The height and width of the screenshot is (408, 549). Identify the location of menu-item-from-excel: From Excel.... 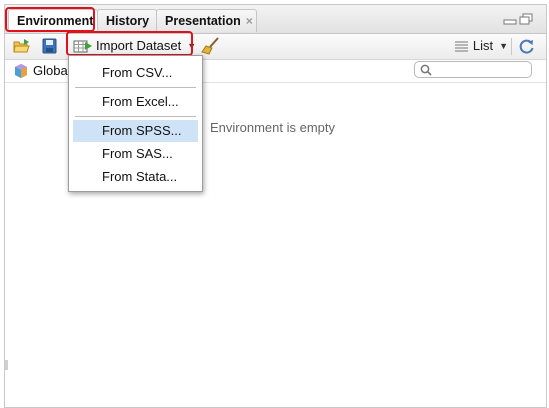
(135, 102).